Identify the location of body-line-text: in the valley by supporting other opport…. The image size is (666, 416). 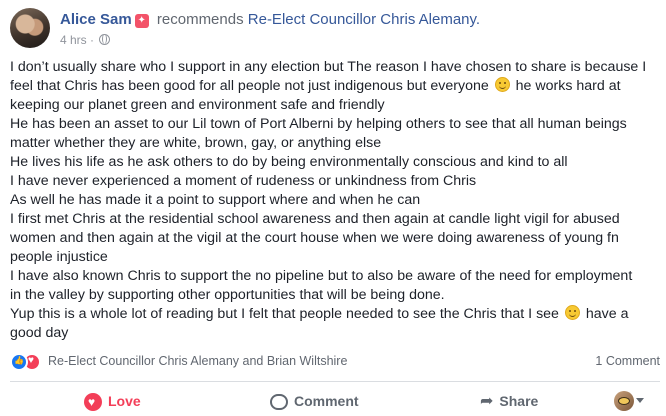
(227, 295).